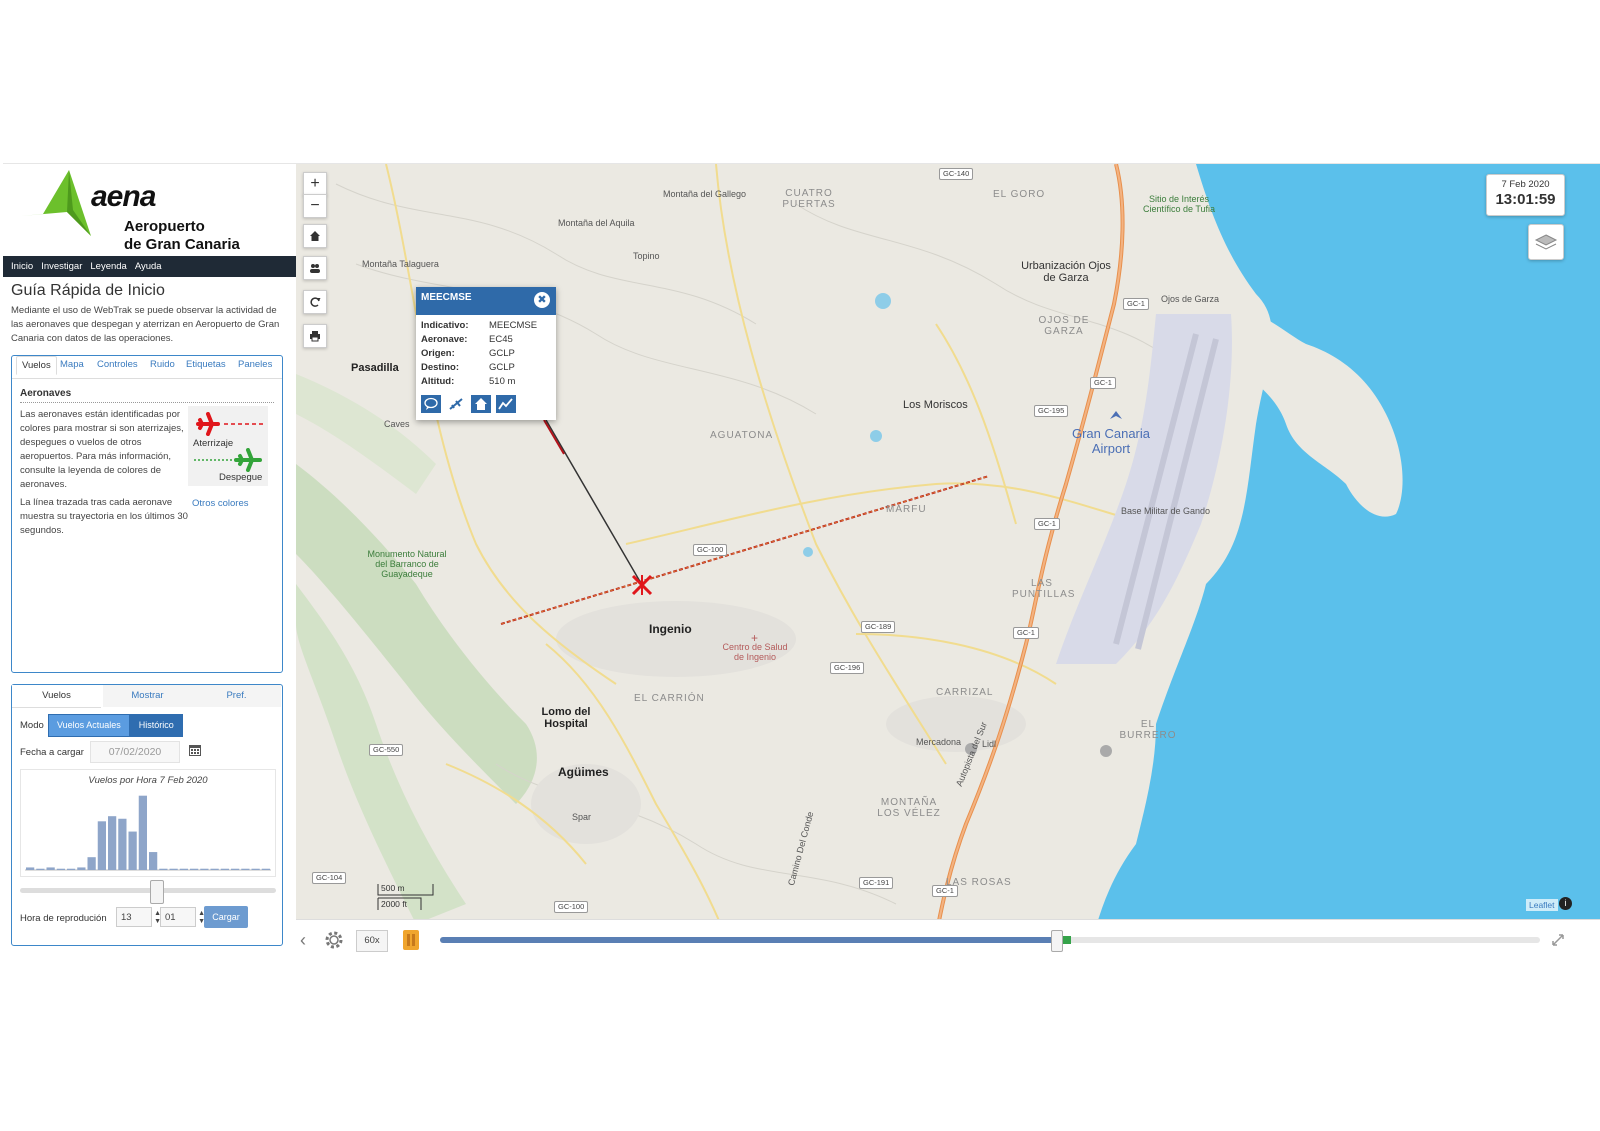 This screenshot has width=1600, height=1131. I want to click on home-icon, so click(315, 236).